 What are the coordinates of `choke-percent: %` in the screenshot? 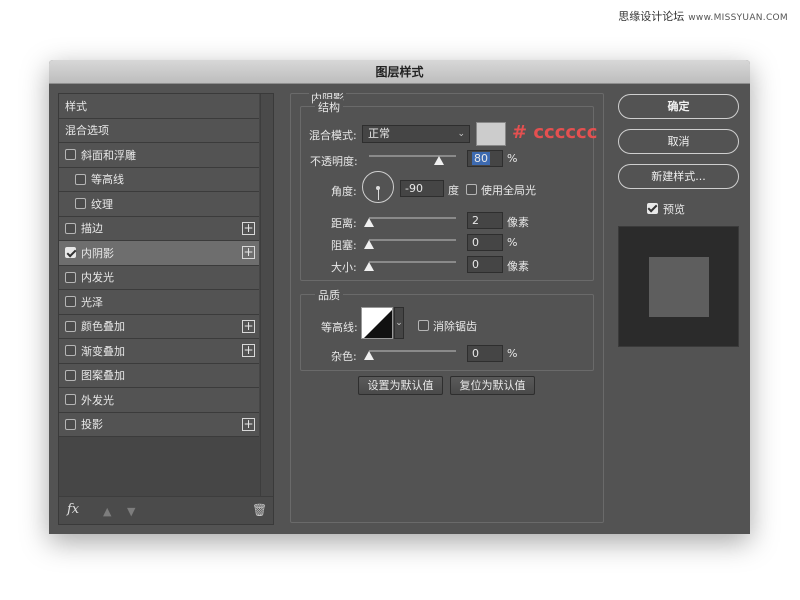 It's located at (512, 242).